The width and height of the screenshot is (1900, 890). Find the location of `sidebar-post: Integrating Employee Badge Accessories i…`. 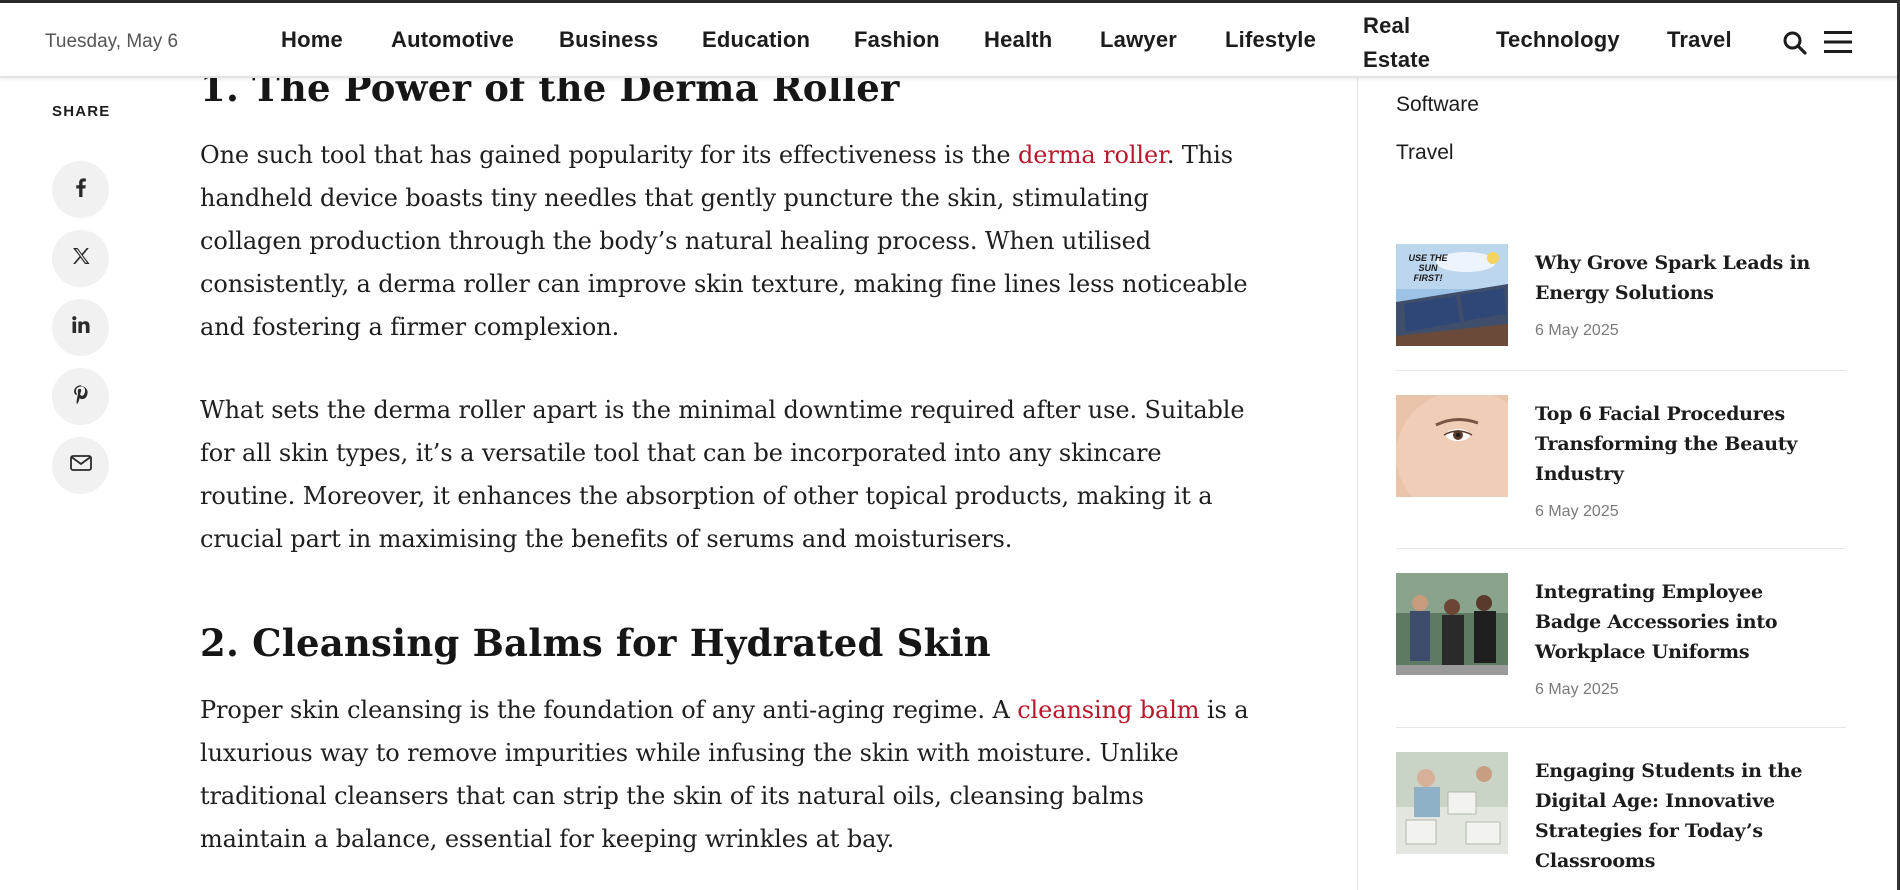

sidebar-post: Integrating Employee Badge Accessories i… is located at coordinates (1621, 648).